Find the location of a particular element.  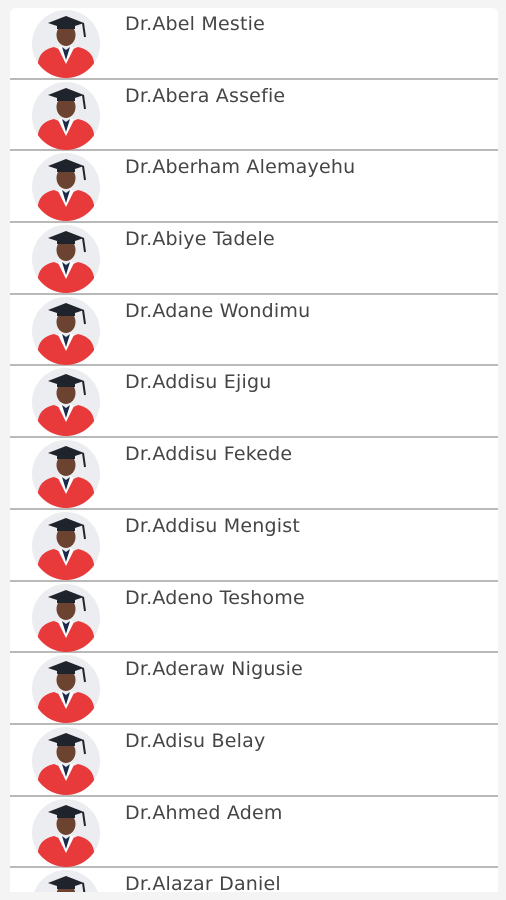

list-item: Dr.Abel Mestie is located at coordinates (254, 44).